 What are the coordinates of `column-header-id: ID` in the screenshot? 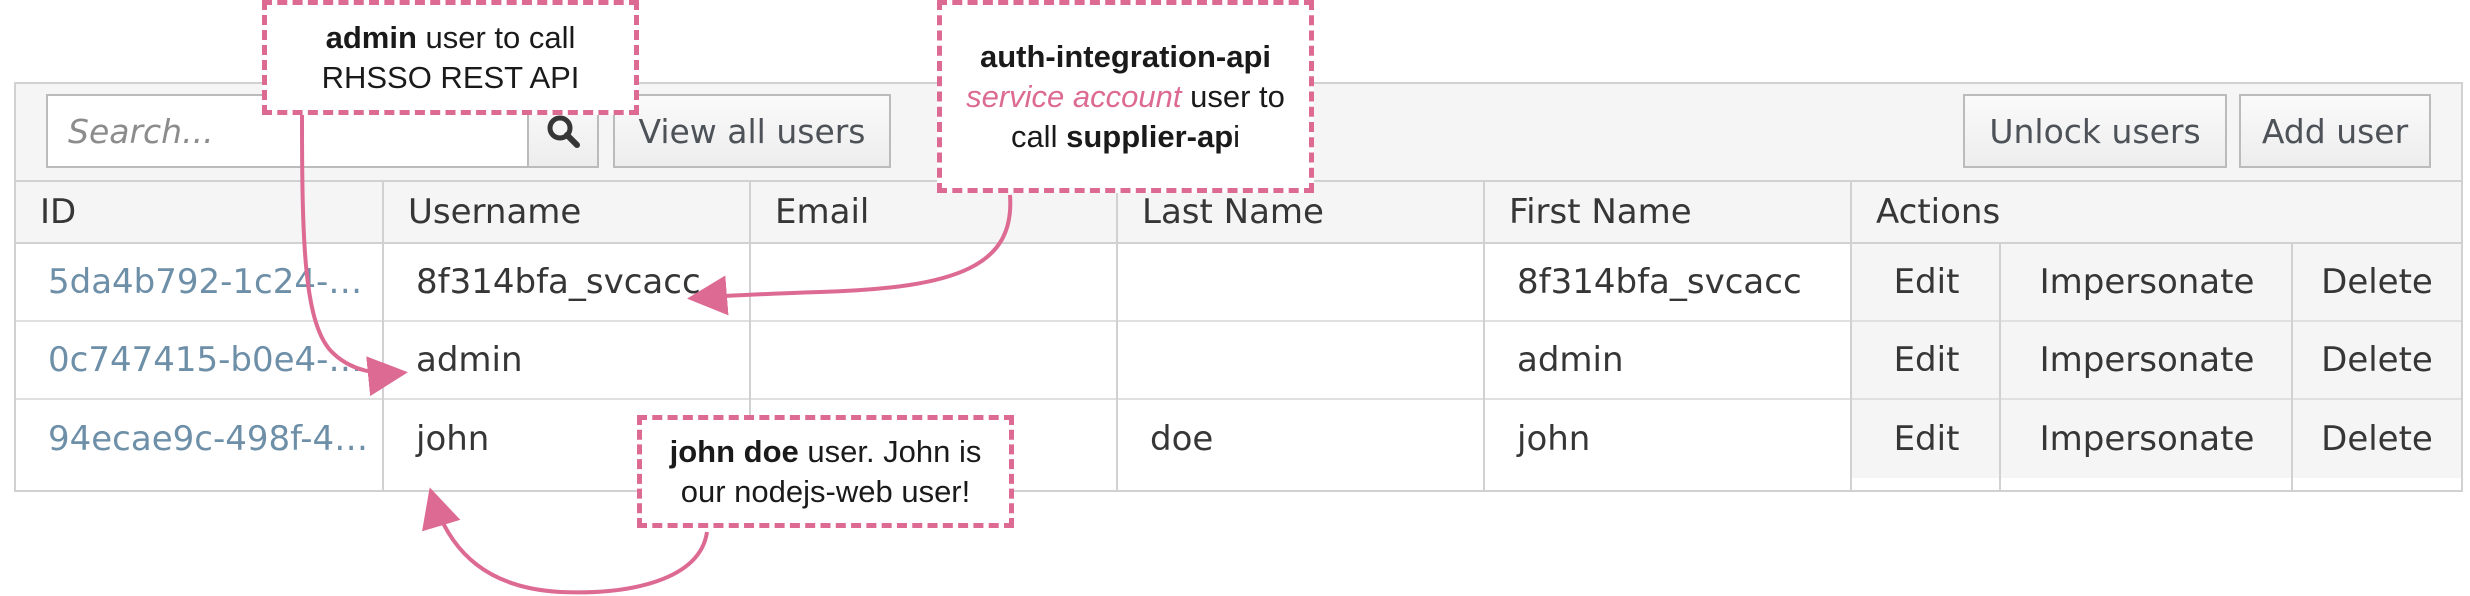 It's located at (200, 213).